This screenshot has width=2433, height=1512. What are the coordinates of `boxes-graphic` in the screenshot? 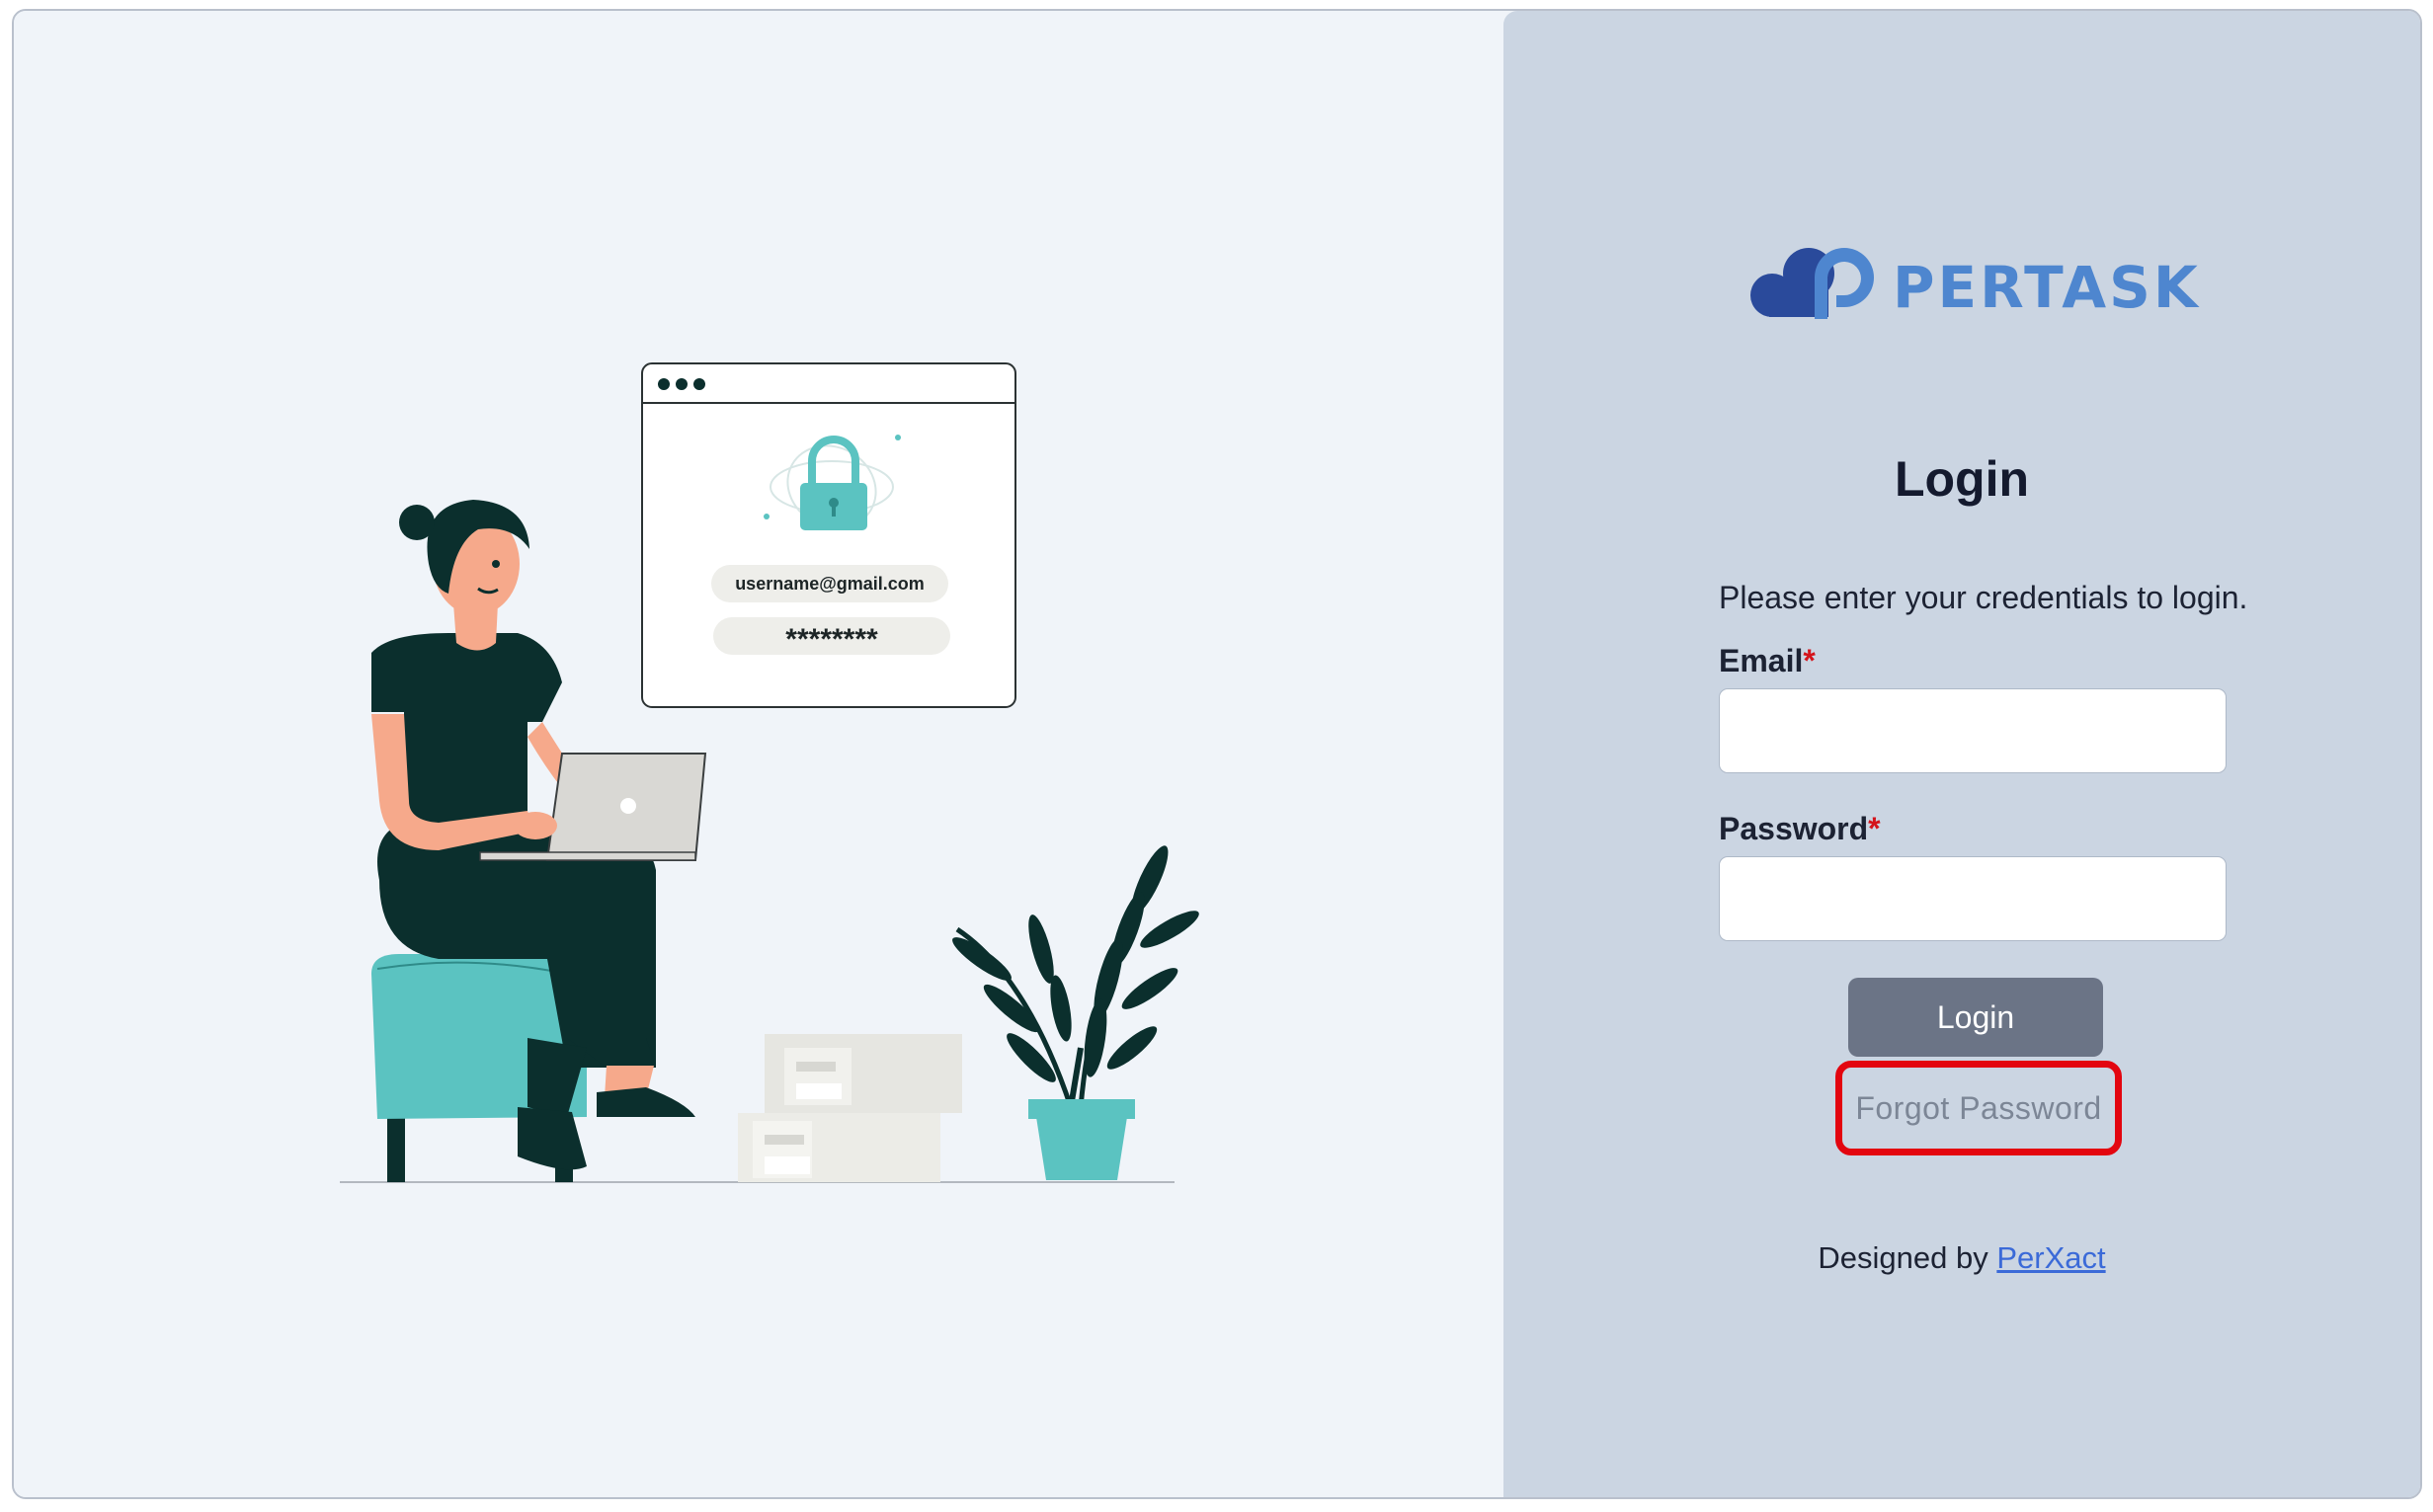 It's located at (850, 1108).